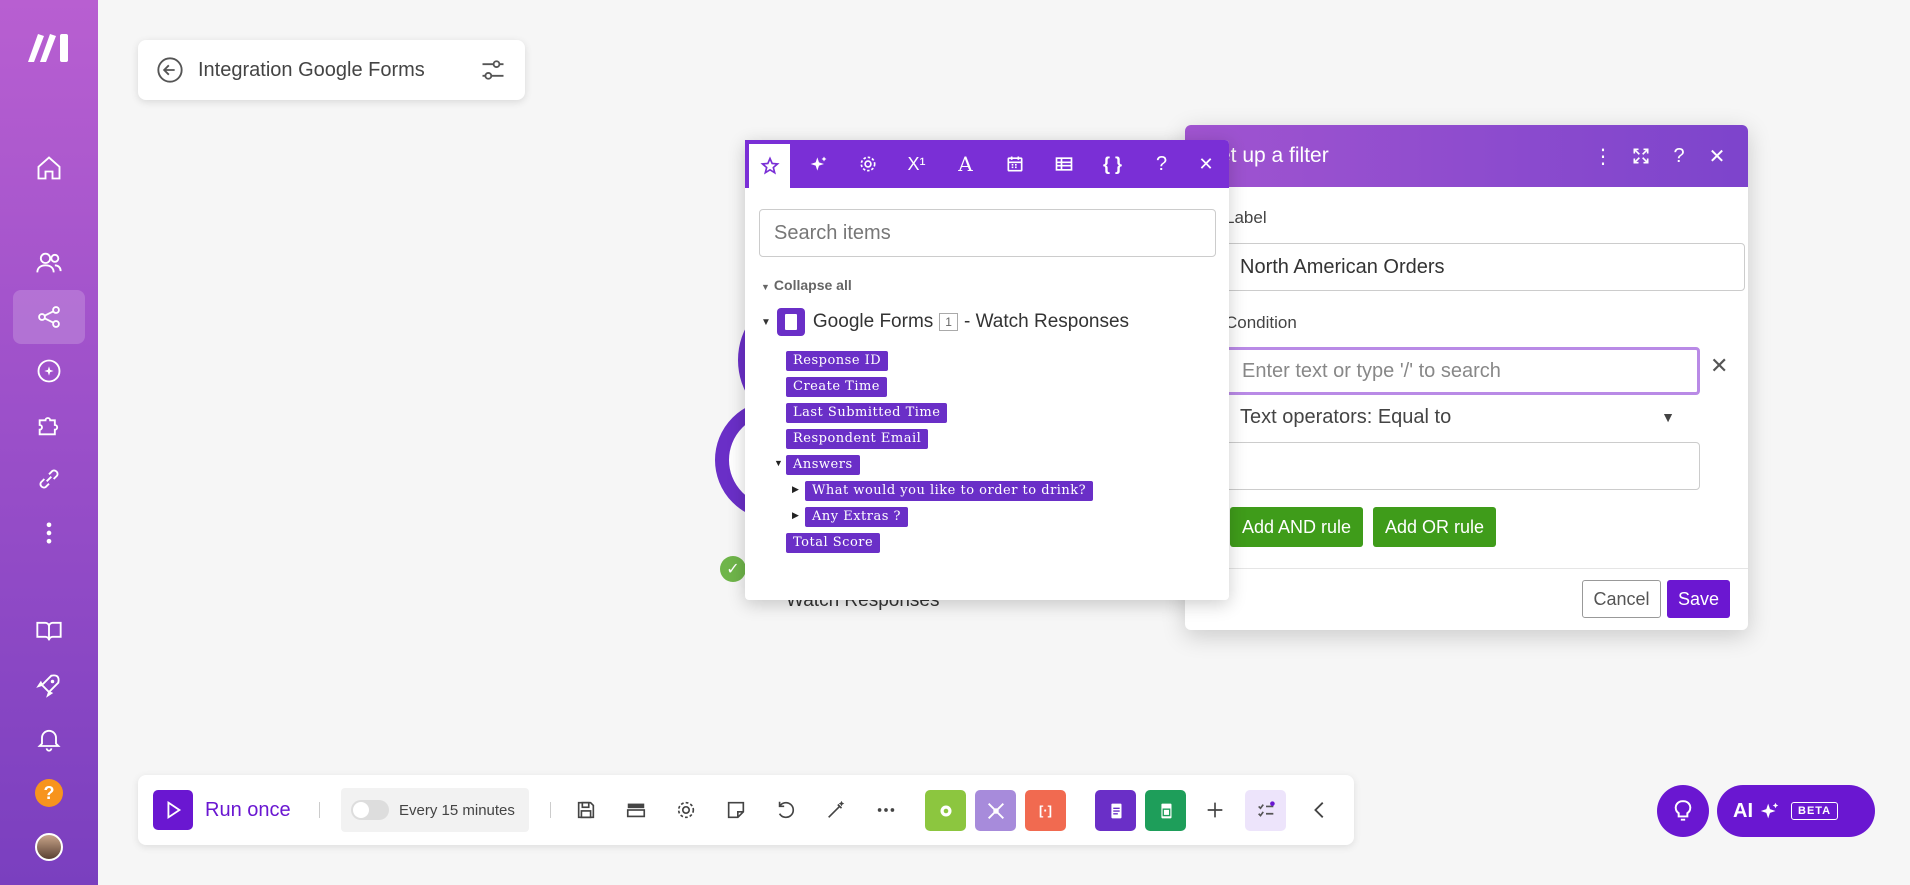  I want to click on sidebar-item-apps, so click(49, 425).